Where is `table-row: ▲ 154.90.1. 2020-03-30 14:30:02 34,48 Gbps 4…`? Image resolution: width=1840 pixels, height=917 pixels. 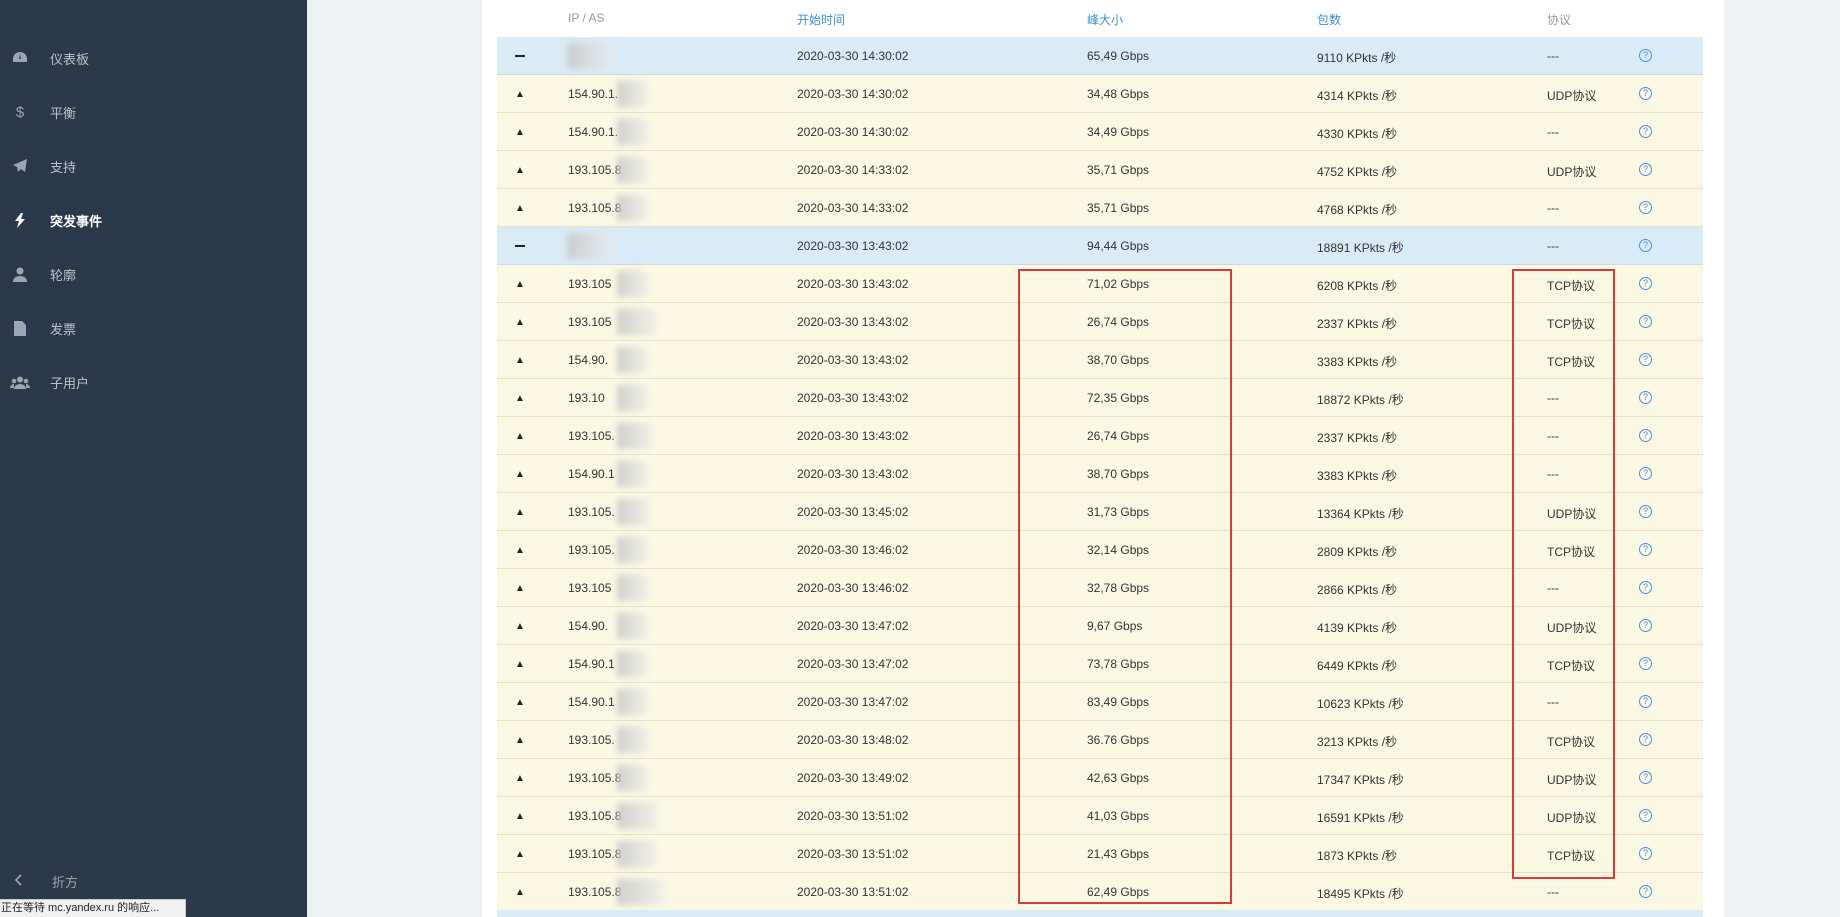 table-row: ▲ 154.90.1. 2020-03-30 14:30:02 34,48 Gbps 4… is located at coordinates (1100, 94).